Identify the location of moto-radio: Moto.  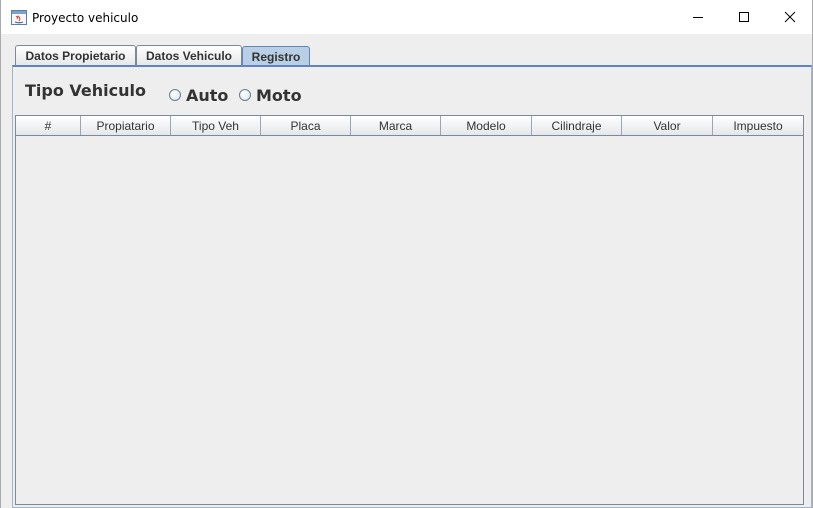
(270, 95).